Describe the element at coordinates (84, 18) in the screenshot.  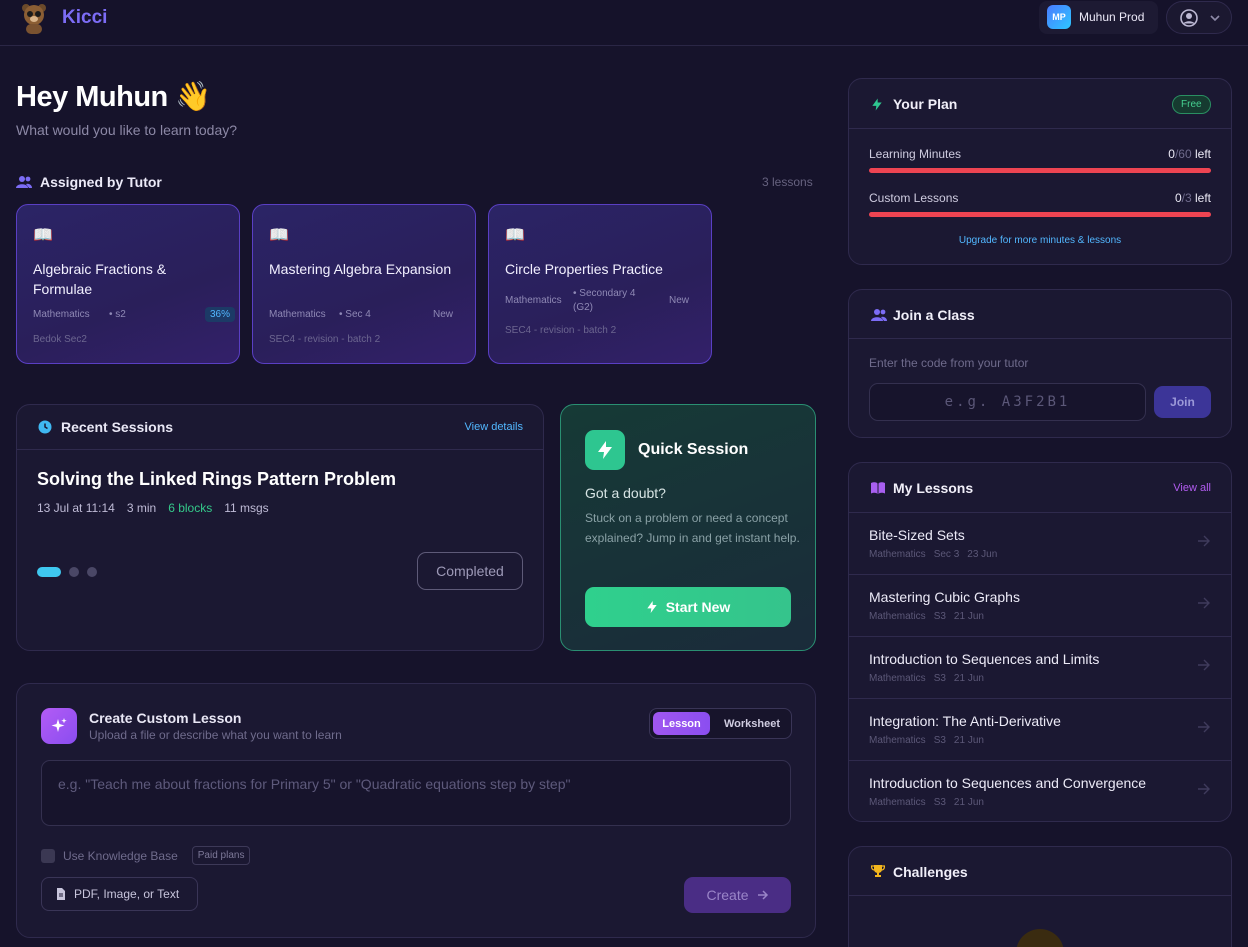
I see `brand-name: Kicci` at that location.